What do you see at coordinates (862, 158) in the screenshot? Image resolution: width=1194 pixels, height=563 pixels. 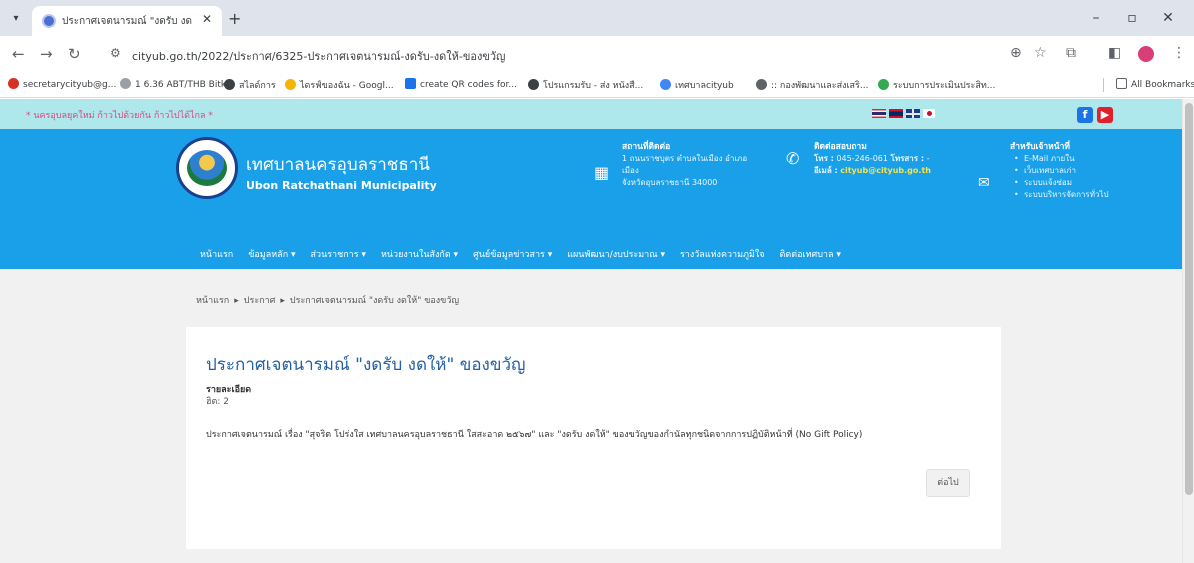 I see `tel-value: 045-246-061` at bounding box center [862, 158].